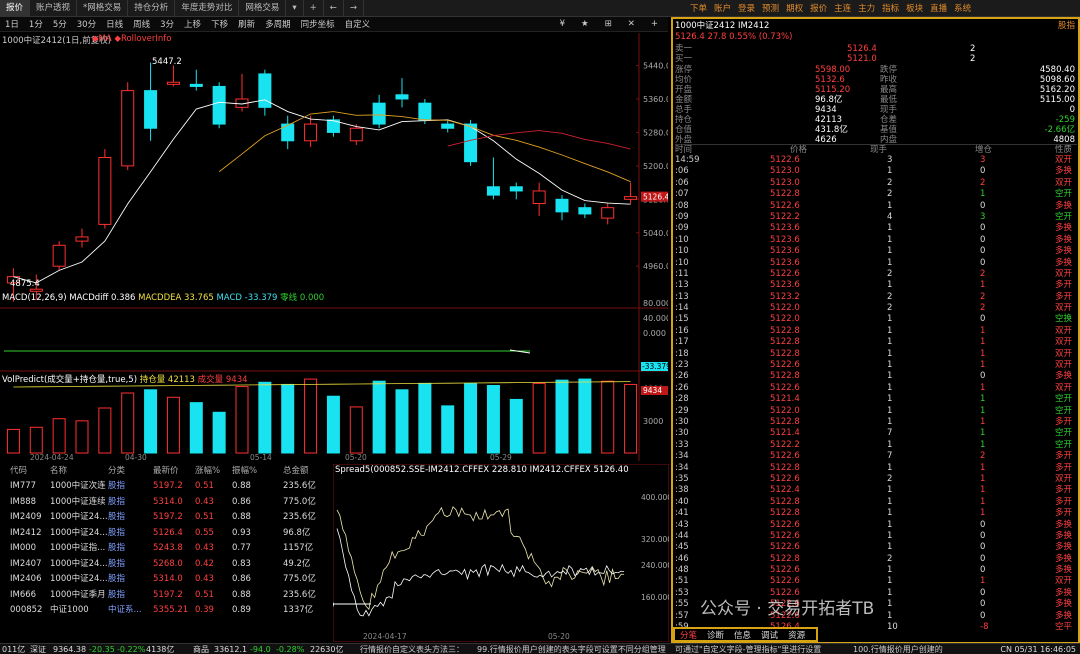  Describe the element at coordinates (314, 8) in the screenshot. I see `add-icon: +` at that location.